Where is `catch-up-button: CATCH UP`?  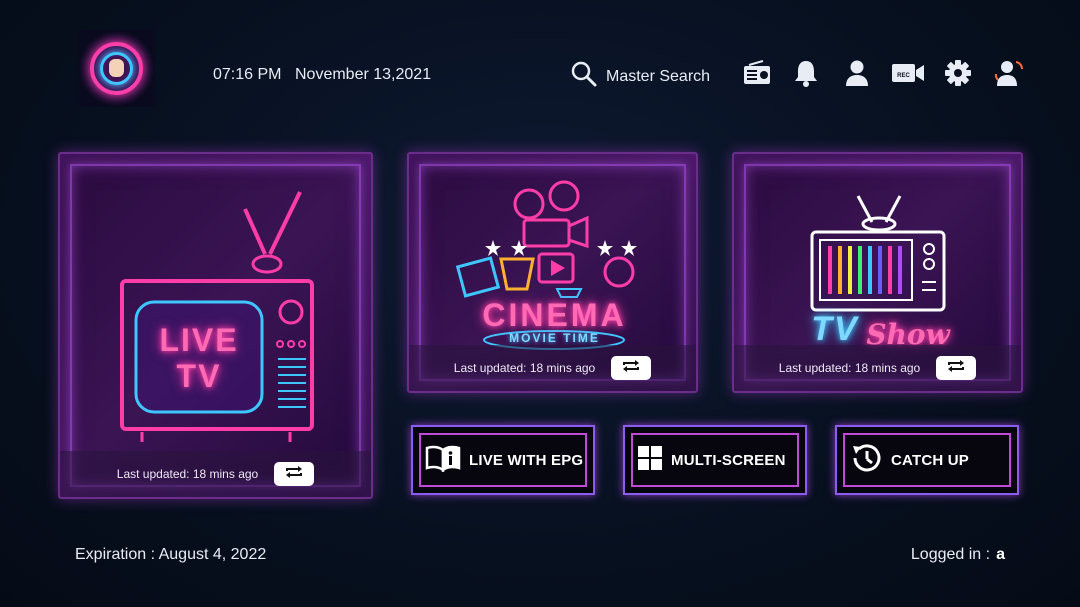
catch-up-button: CATCH UP is located at coordinates (927, 460).